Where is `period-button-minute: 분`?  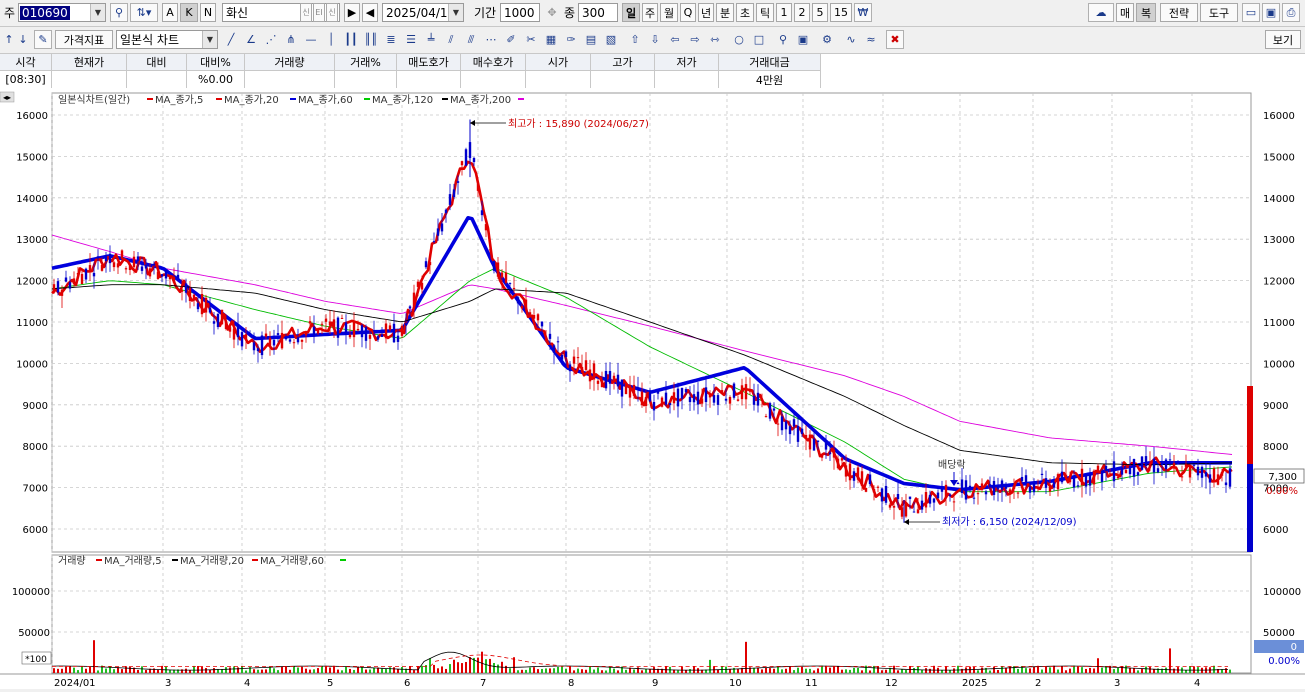 period-button-minute: 분 is located at coordinates (725, 12).